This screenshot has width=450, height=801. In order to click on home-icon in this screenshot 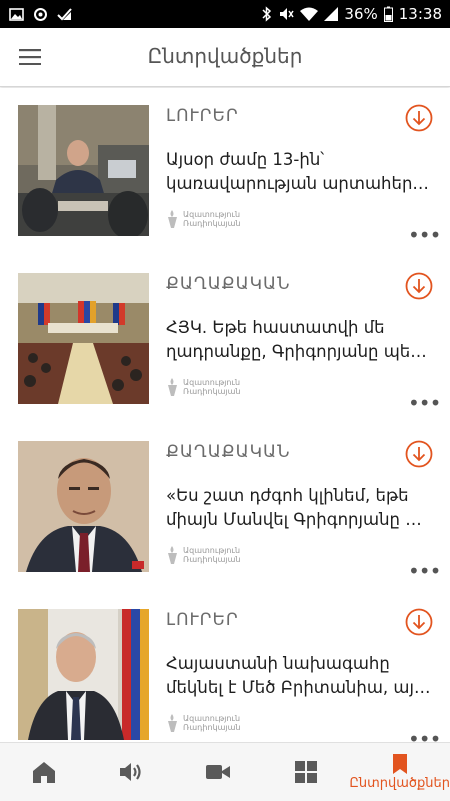, I will do `click(43, 772)`.